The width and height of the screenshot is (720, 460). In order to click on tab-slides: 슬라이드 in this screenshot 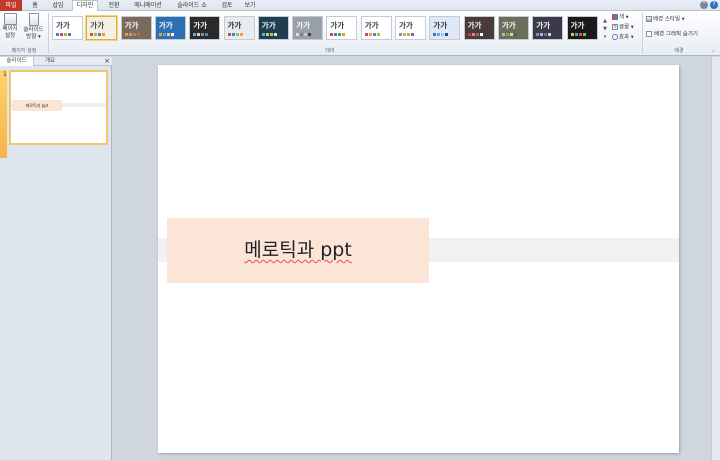, I will do `click(17, 61)`.